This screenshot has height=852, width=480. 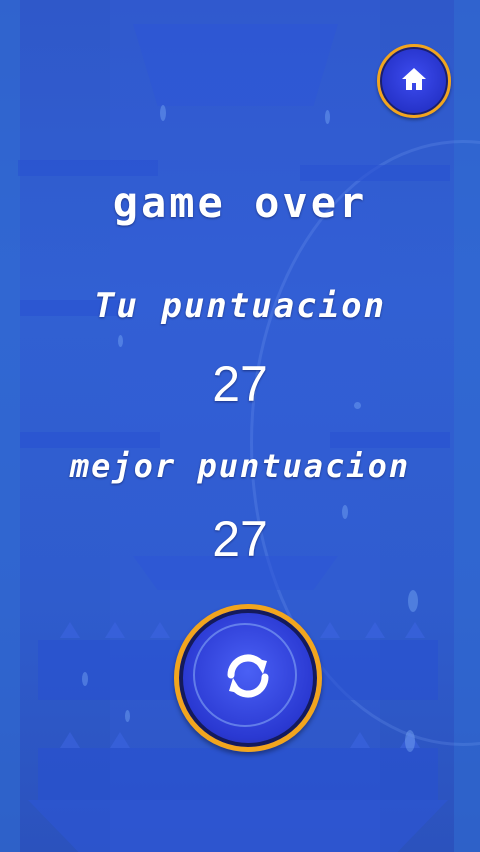 What do you see at coordinates (240, 466) in the screenshot?
I see `best-score-label: mejor puntuacion` at bounding box center [240, 466].